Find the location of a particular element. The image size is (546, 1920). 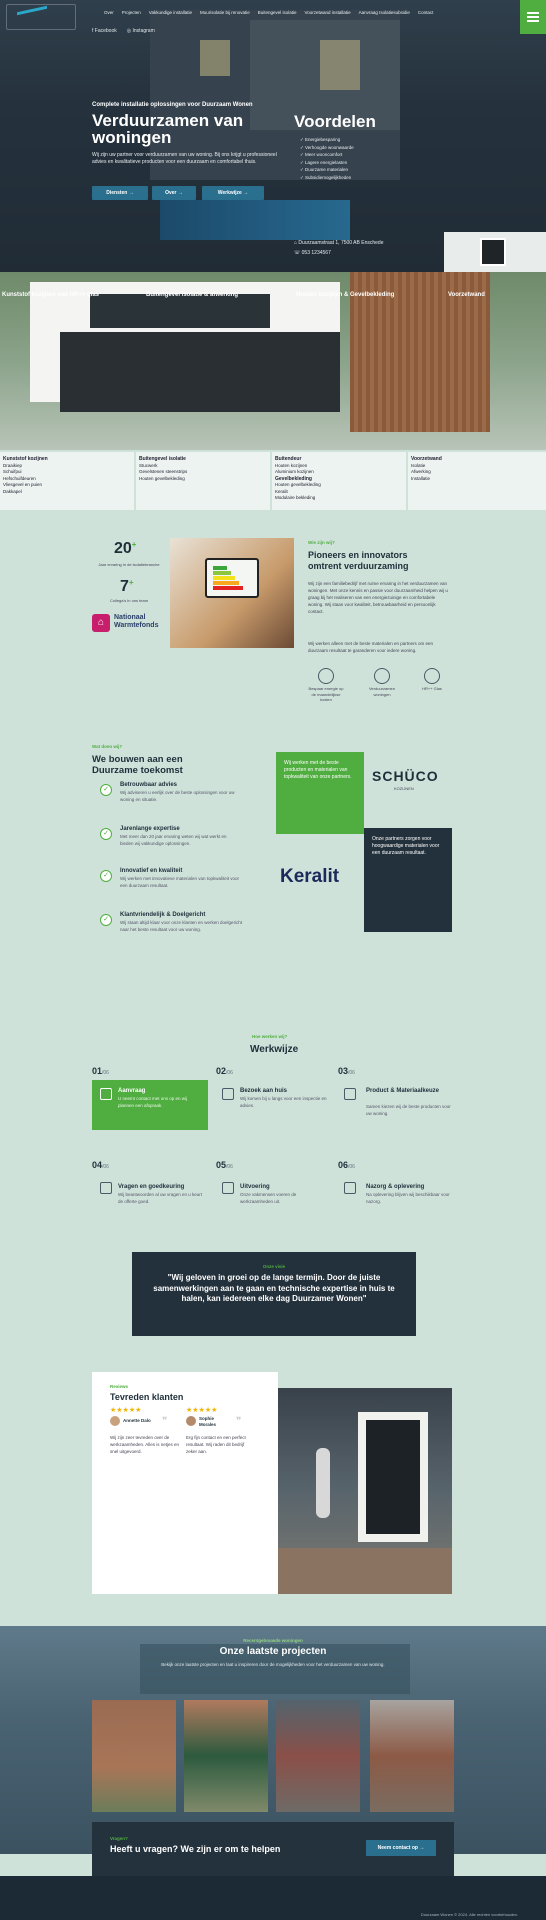

build-item-title: Innovatief en kwaliteit is located at coordinates (151, 871).